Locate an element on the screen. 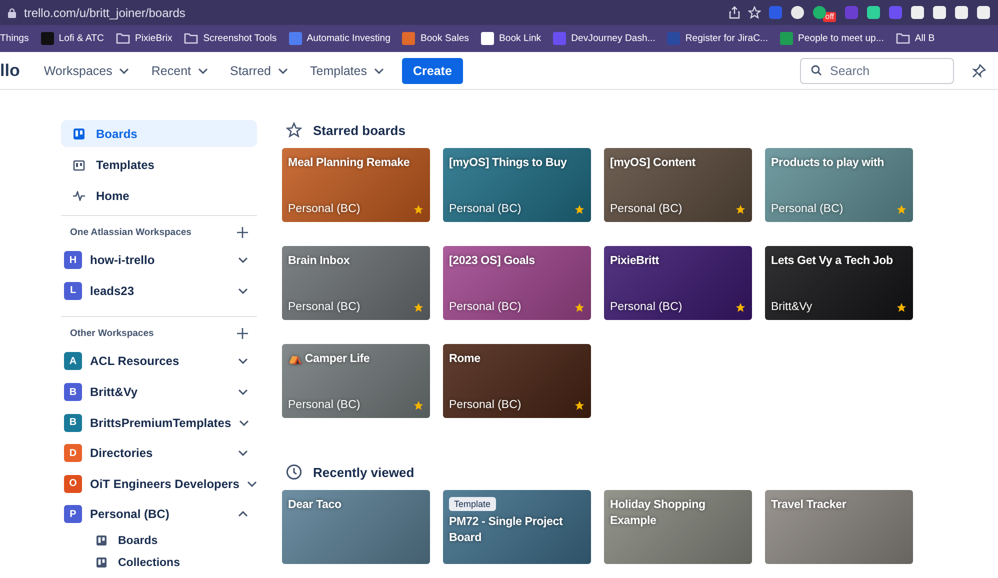 The height and width of the screenshot is (578, 998). board-title: PM72 - Single Project Board is located at coordinates (506, 530).